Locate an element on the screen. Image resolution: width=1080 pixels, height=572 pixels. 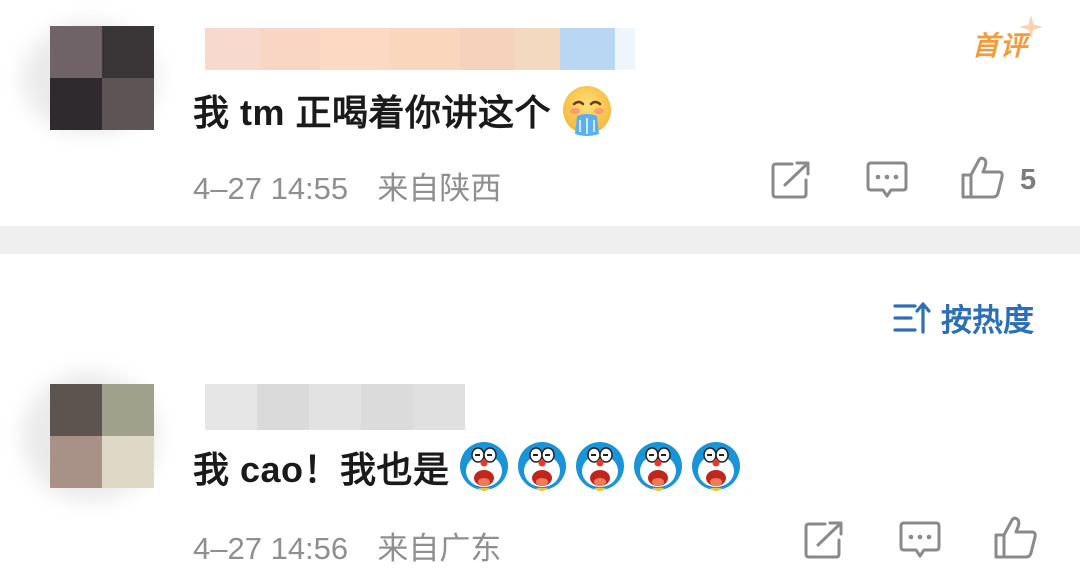
vomiting-face-icon is located at coordinates (587, 111).